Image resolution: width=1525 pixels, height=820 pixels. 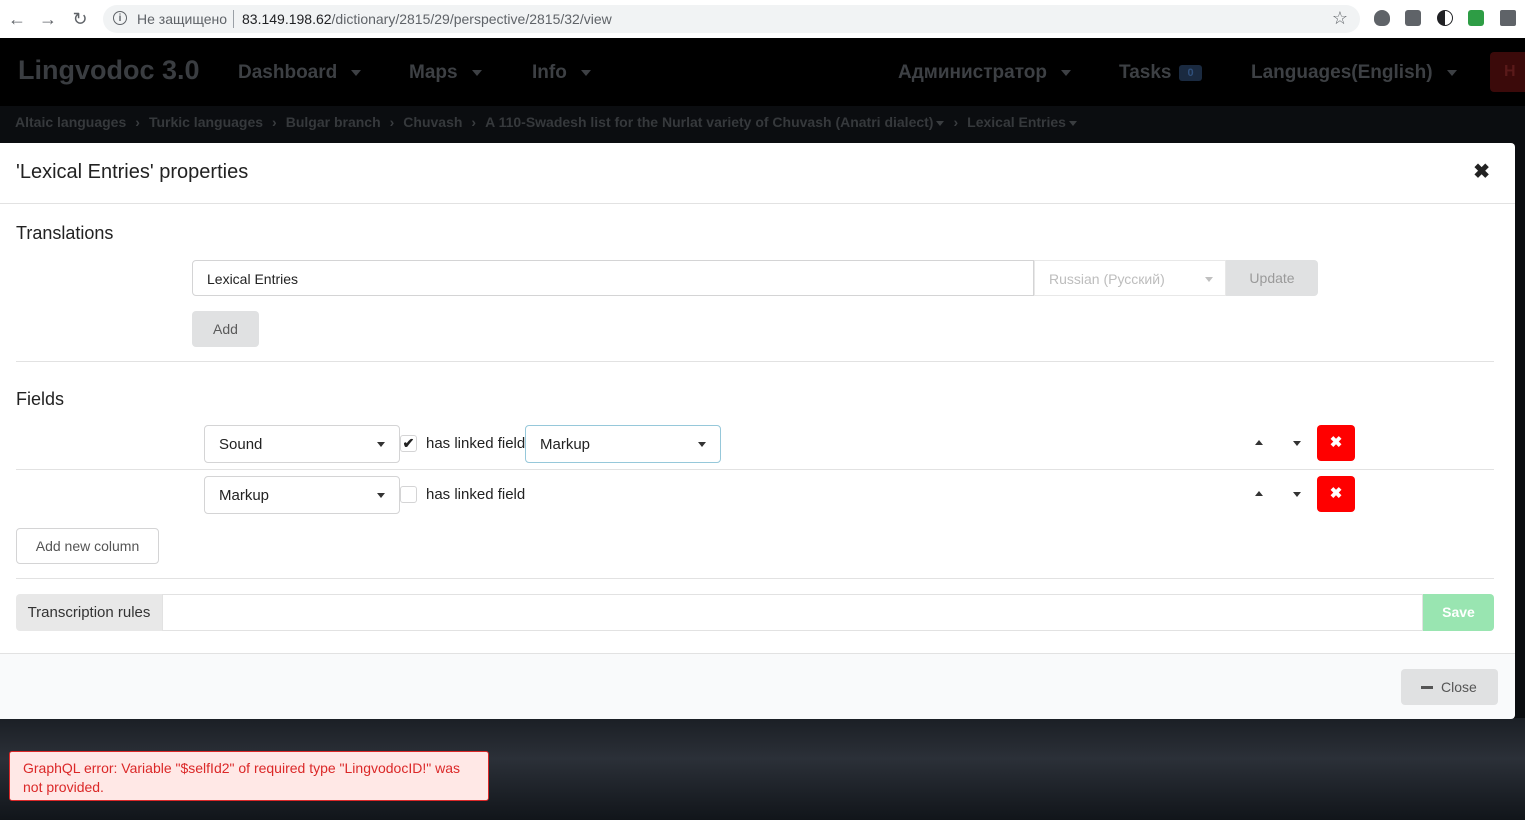 What do you see at coordinates (17, 19) in the screenshot?
I see `back-icon: ←` at bounding box center [17, 19].